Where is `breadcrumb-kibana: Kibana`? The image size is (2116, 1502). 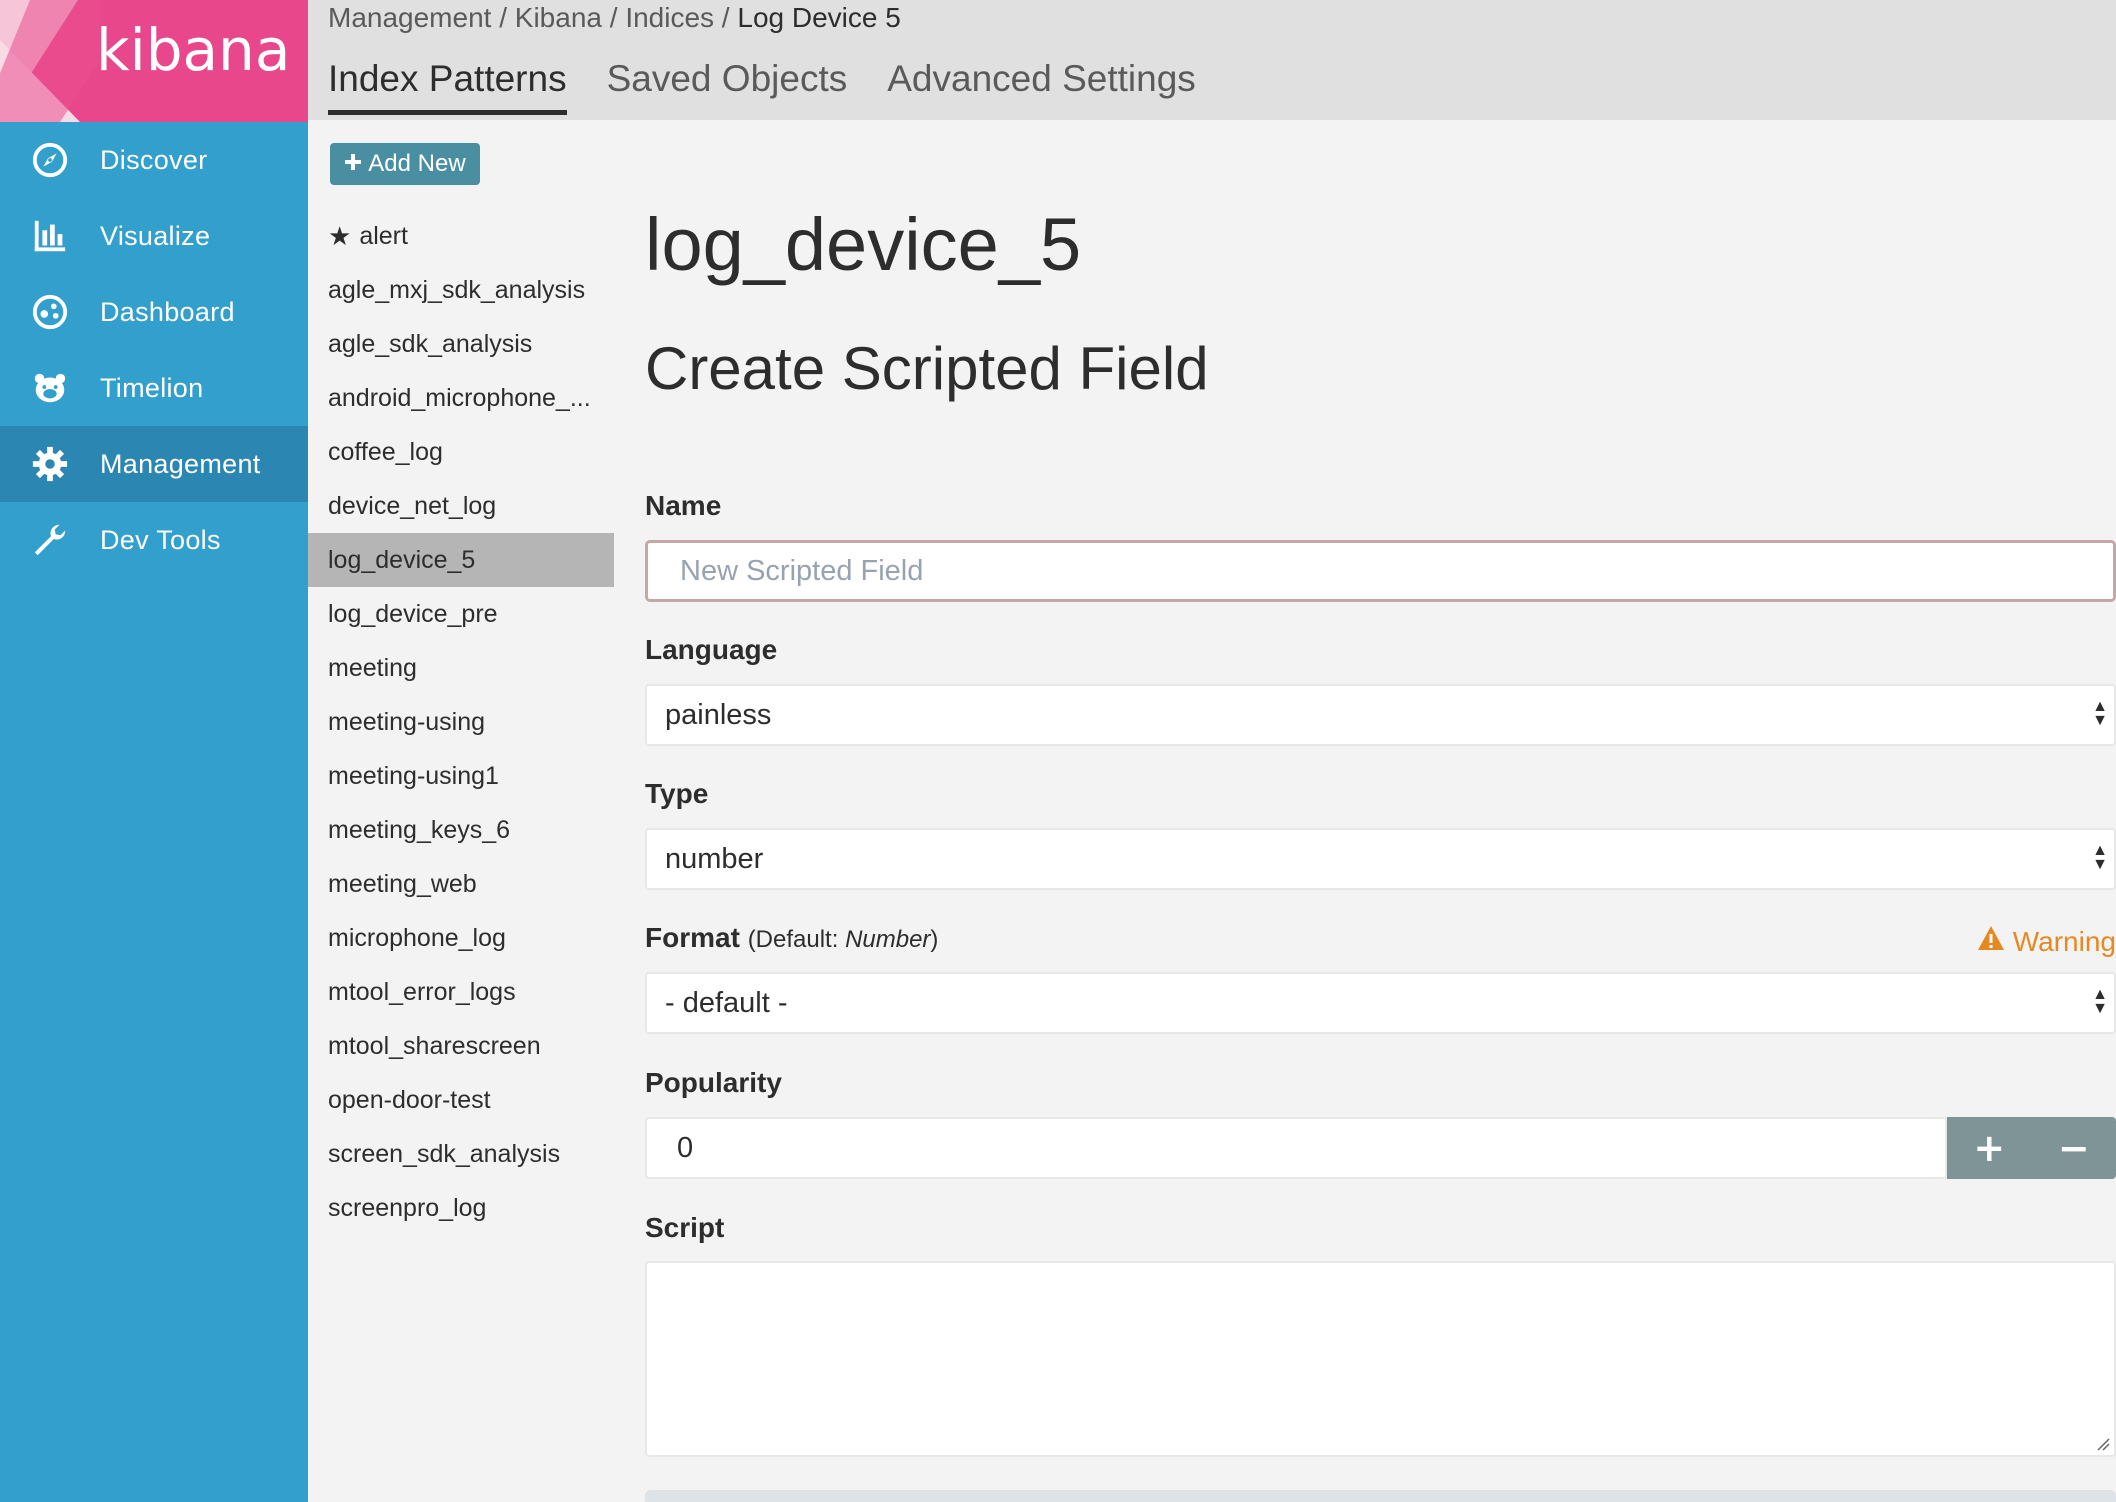
breadcrumb-kibana: Kibana is located at coordinates (558, 17).